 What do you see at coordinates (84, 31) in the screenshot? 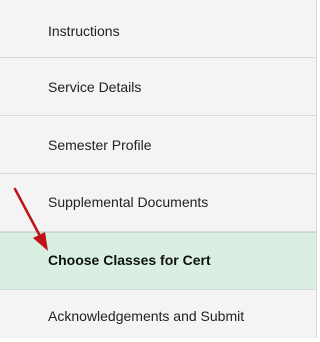
I see `nav-item-label: Instructions` at bounding box center [84, 31].